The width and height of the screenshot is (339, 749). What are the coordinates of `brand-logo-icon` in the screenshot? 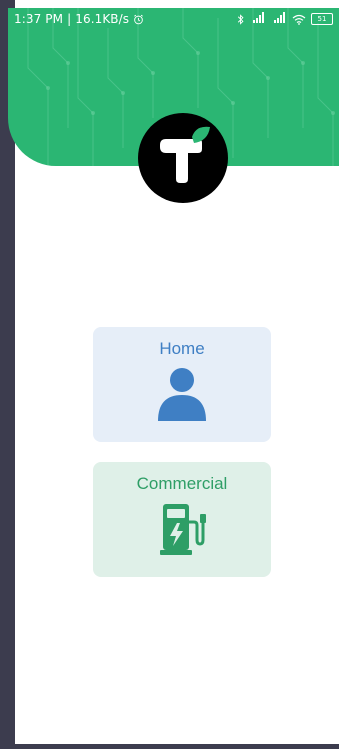 It's located at (183, 158).